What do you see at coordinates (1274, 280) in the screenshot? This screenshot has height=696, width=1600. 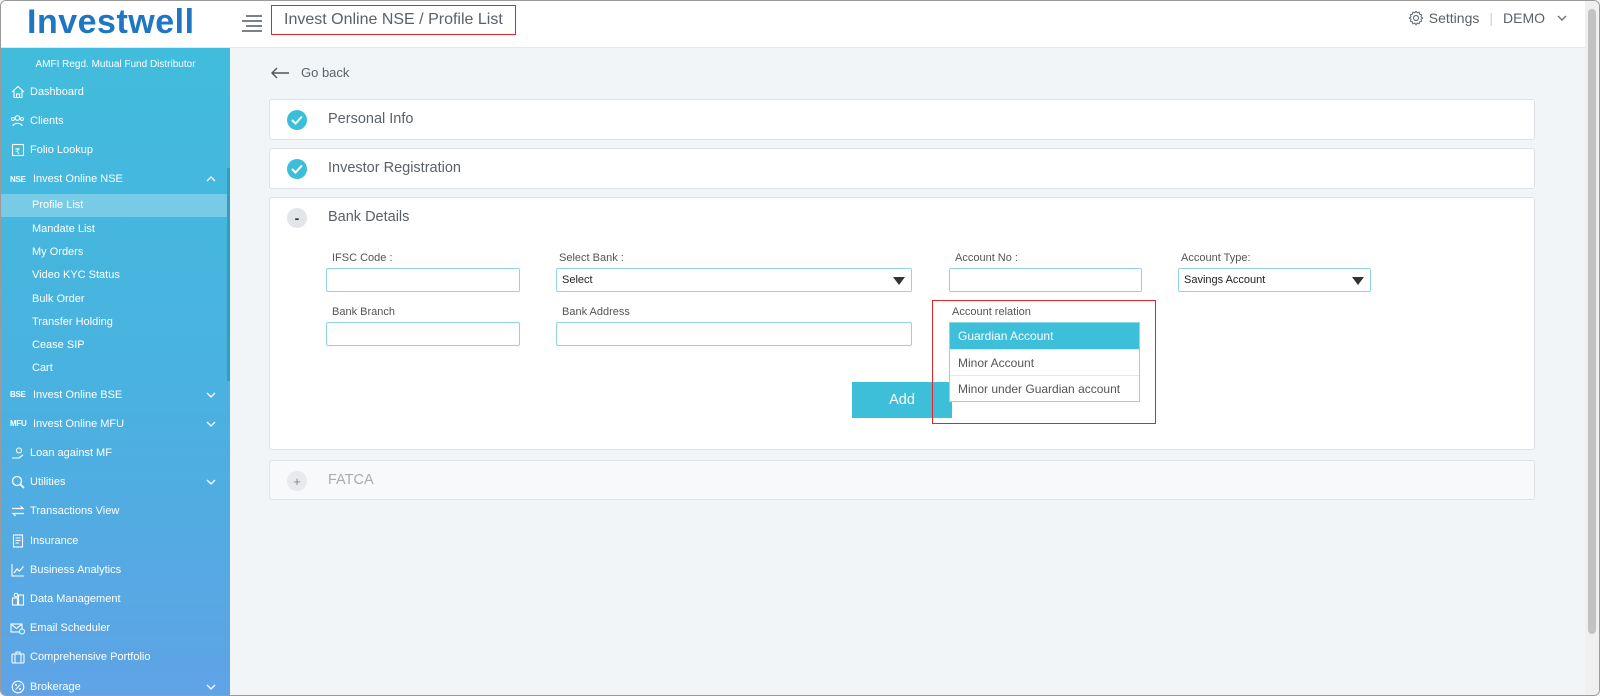 I see `account-type-dropdown: Savings Account` at bounding box center [1274, 280].